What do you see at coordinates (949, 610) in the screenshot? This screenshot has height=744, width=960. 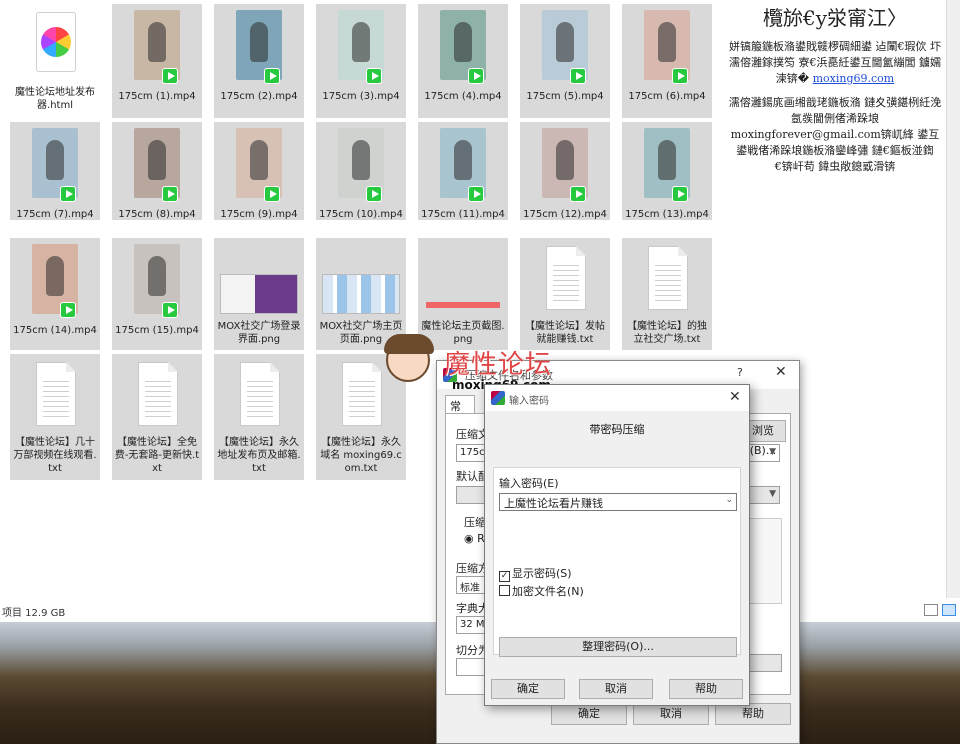 I see `large-icons-view-icon` at bounding box center [949, 610].